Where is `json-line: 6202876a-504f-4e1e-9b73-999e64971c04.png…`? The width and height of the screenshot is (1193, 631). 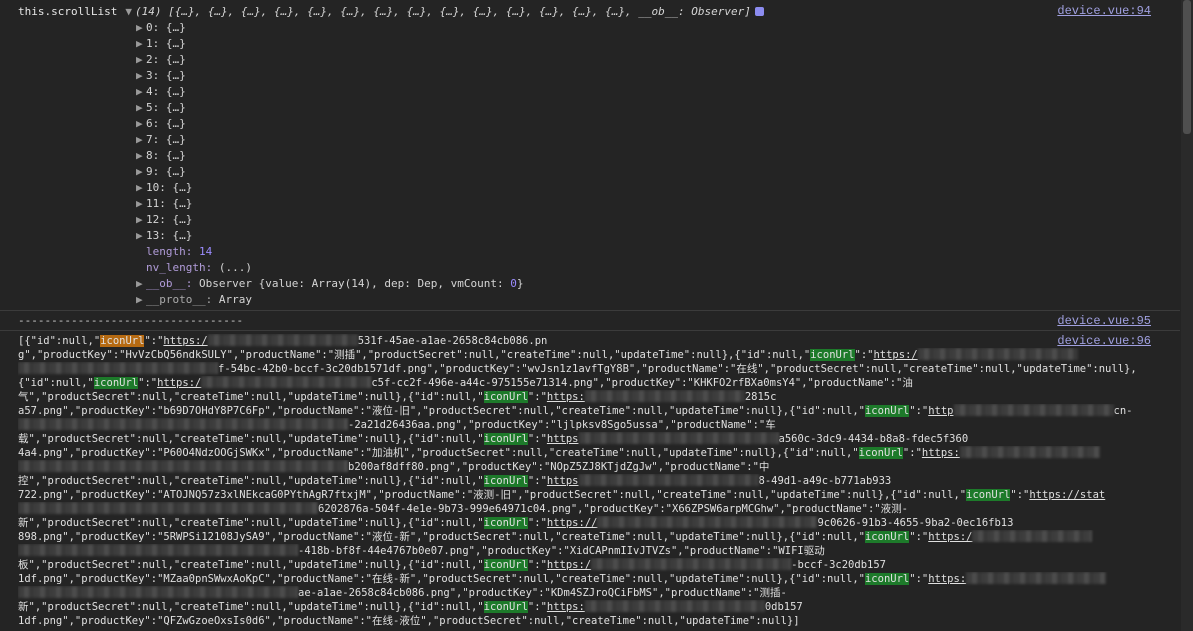 json-line: 6202876a-504f-4e1e-9b73-999e64971c04.png… is located at coordinates (588, 509).